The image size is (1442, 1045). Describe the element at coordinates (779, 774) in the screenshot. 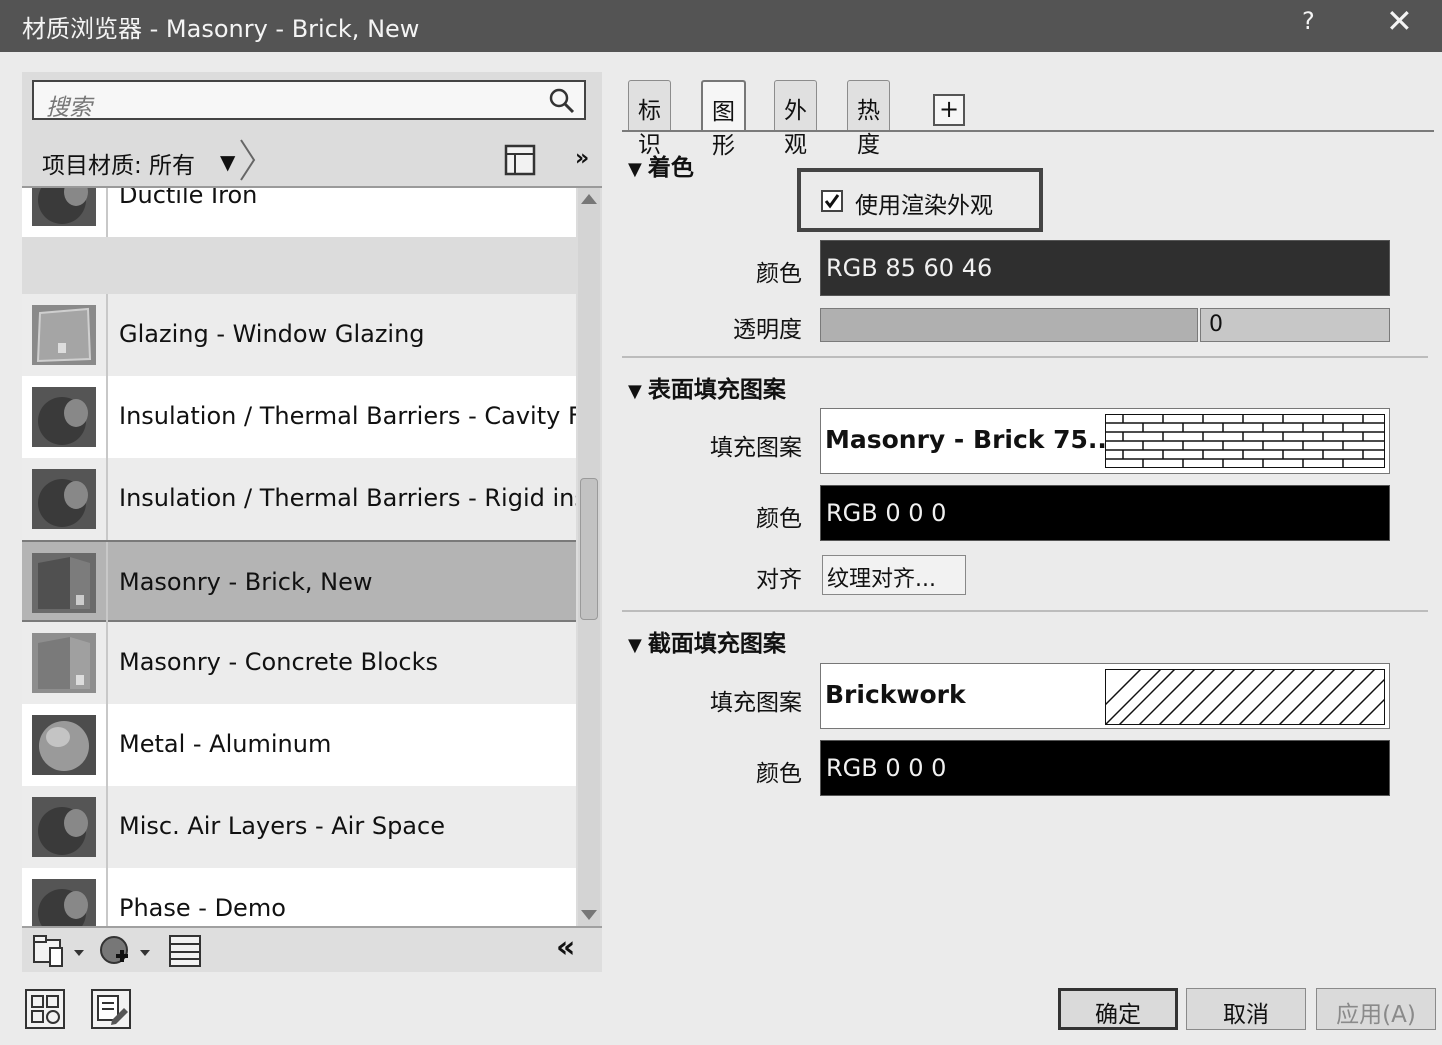

I see `cut-color-label: 颜色` at that location.